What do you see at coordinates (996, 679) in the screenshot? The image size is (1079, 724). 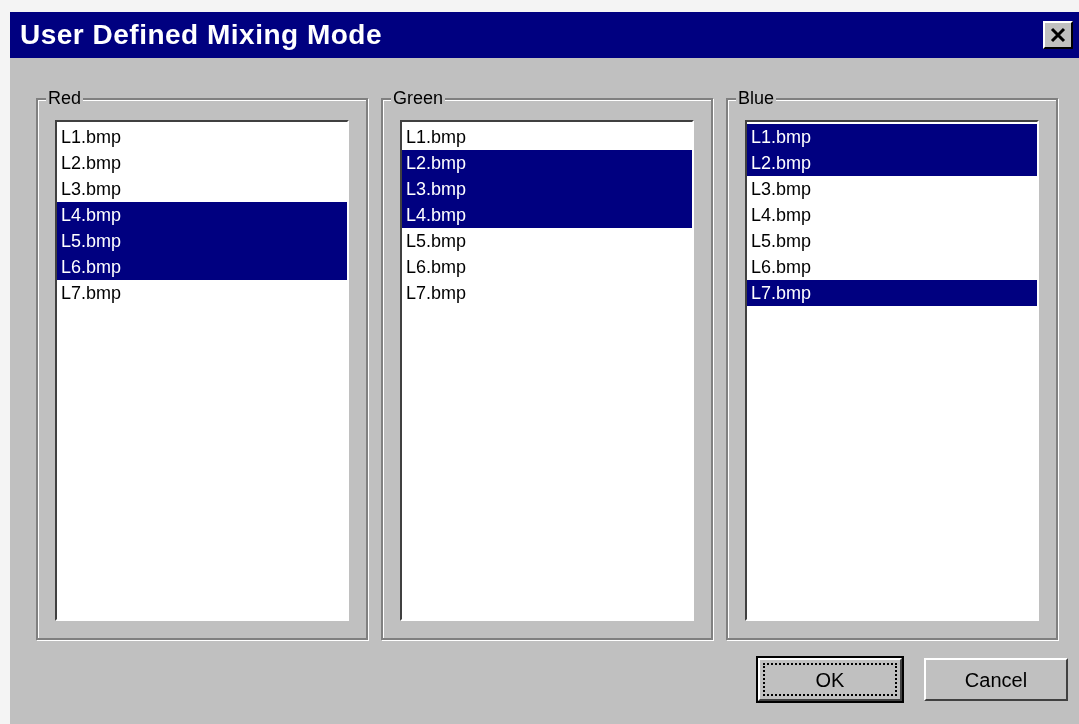 I see `dialog-button: Cancel` at bounding box center [996, 679].